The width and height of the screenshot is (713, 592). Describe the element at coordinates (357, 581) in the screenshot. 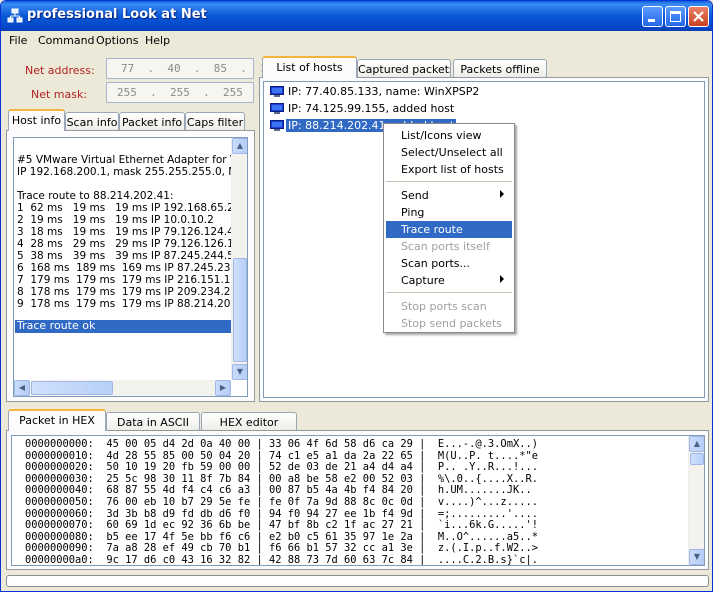

I see `progress-bar` at that location.